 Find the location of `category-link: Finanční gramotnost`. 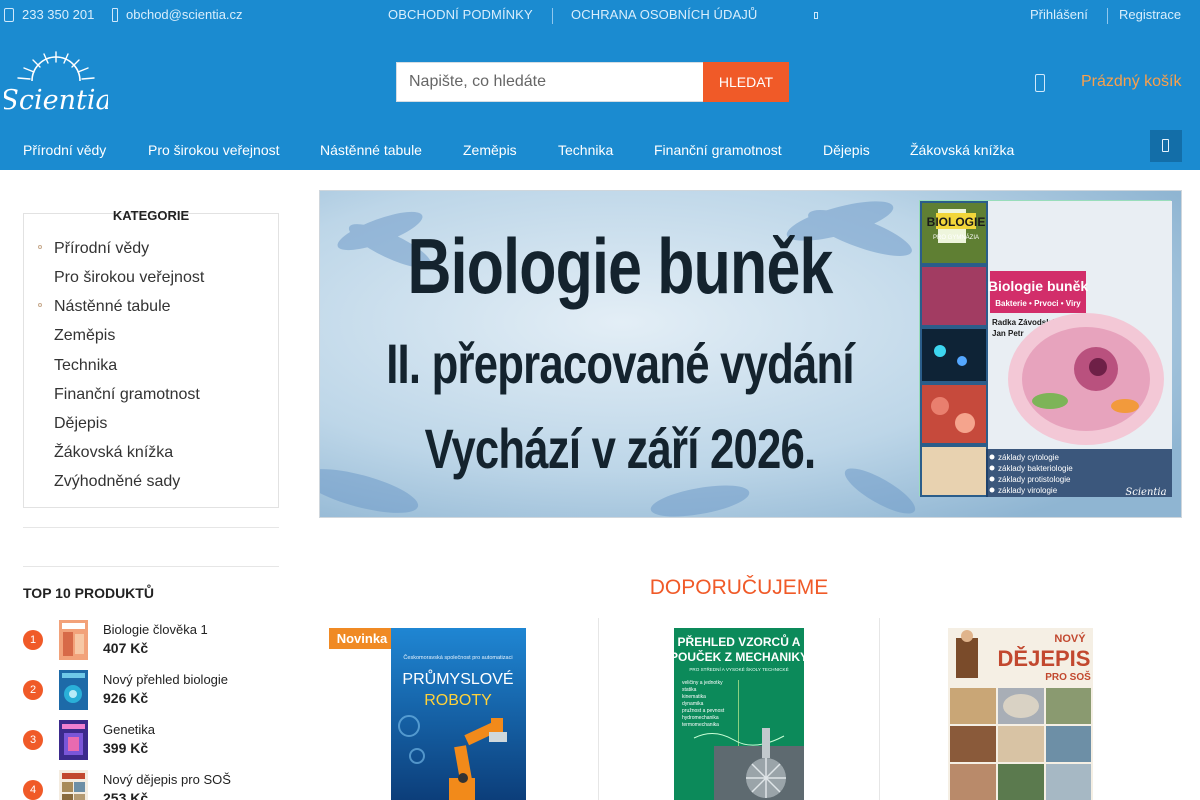

category-link: Finanční gramotnost is located at coordinates (127, 395).